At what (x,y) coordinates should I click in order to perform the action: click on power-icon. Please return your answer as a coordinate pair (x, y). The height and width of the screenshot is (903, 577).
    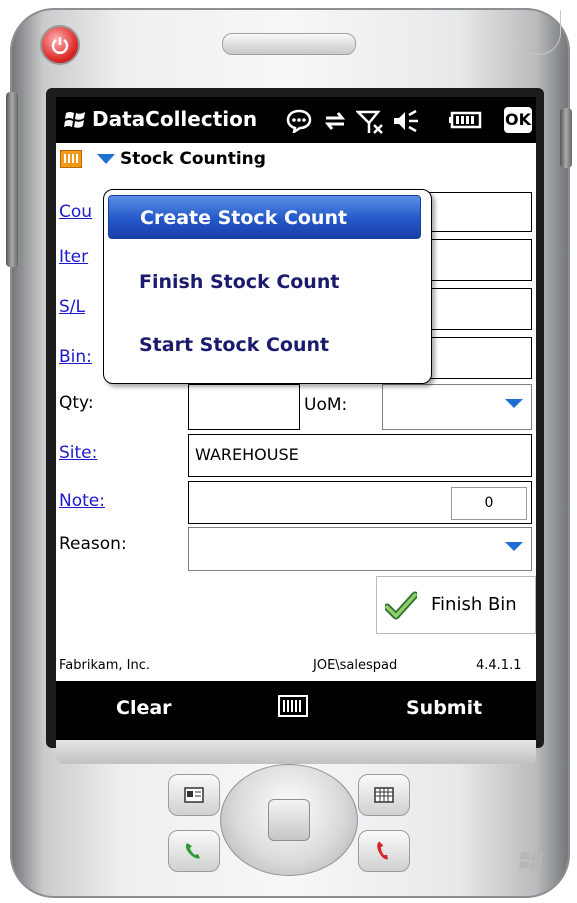
    Looking at the image, I should click on (60, 45).